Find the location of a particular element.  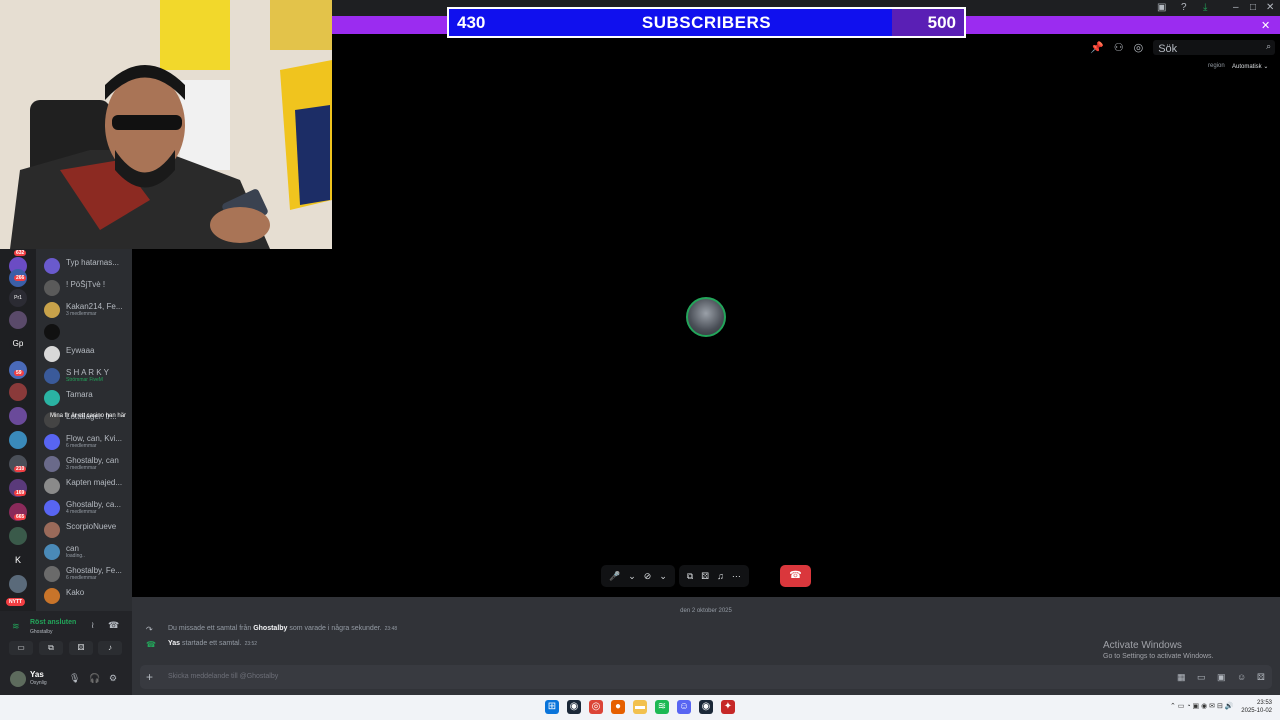

soundboard-button: ♪ is located at coordinates (110, 648).